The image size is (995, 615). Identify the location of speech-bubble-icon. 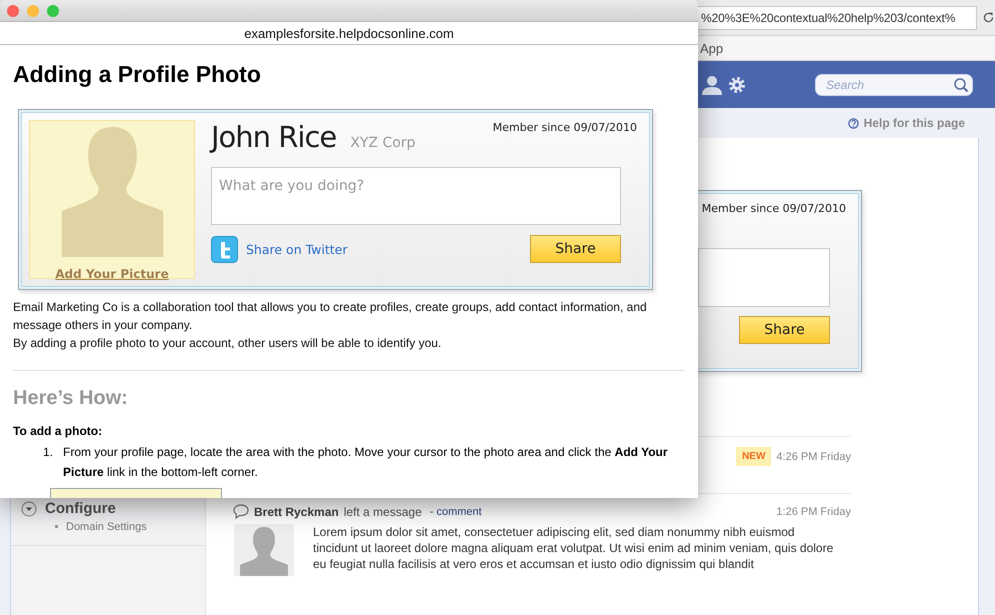
(241, 511).